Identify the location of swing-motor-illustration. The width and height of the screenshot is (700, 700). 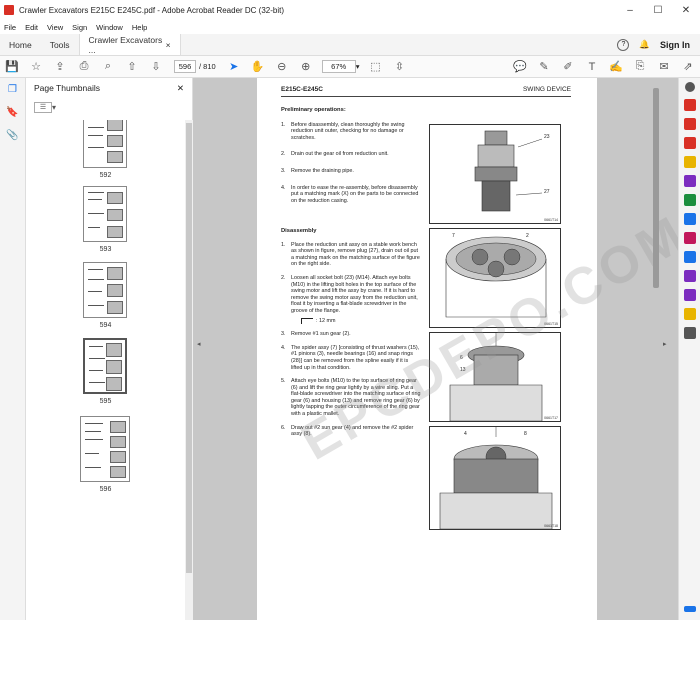
(508, 171).